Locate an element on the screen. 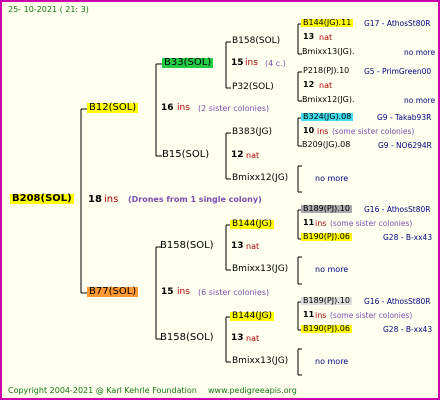 Image resolution: width=440 pixels, height=400 pixels. dam-queen: B77(SOL) is located at coordinates (113, 291).